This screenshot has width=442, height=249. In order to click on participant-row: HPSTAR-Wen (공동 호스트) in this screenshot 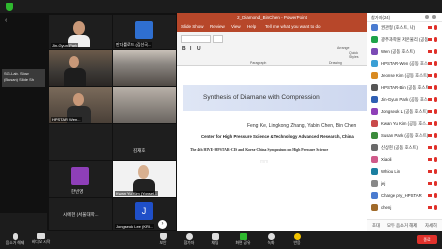, I will do `click(404, 64)`.